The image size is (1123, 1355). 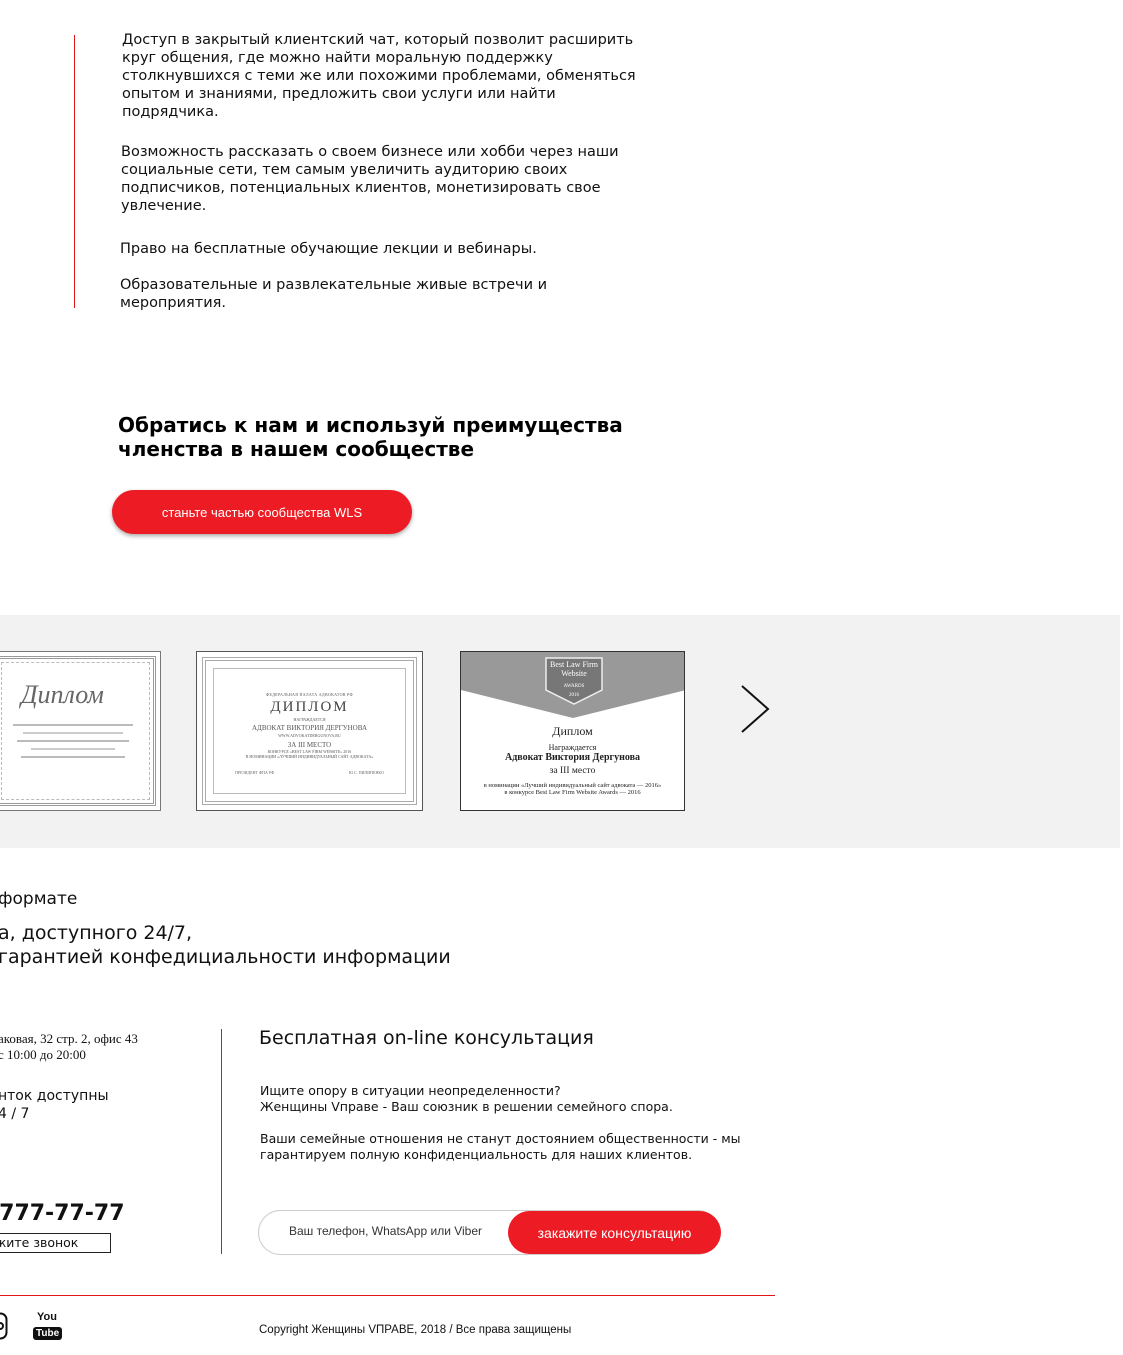 What do you see at coordinates (69, 1038) in the screenshot?
I see `contact-address: аковая, 32 стр. 2, офис 43` at bounding box center [69, 1038].